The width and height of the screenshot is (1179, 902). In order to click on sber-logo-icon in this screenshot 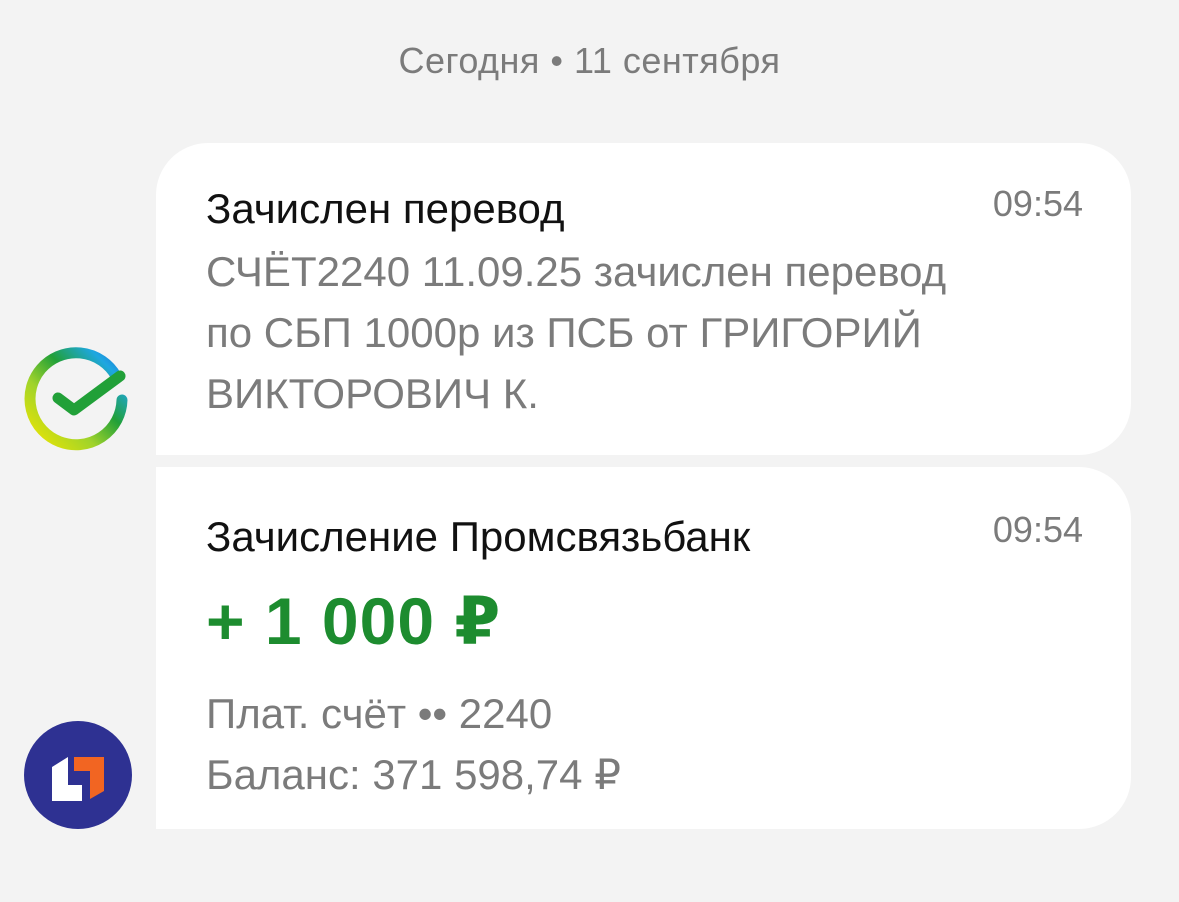, I will do `click(78, 400)`.